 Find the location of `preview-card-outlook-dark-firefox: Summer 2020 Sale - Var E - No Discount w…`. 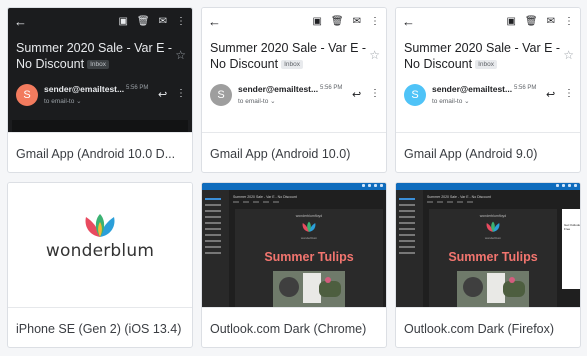

preview-card-outlook-dark-firefox: Summer 2020 Sale - Var E - No Discount w… is located at coordinates (488, 265).